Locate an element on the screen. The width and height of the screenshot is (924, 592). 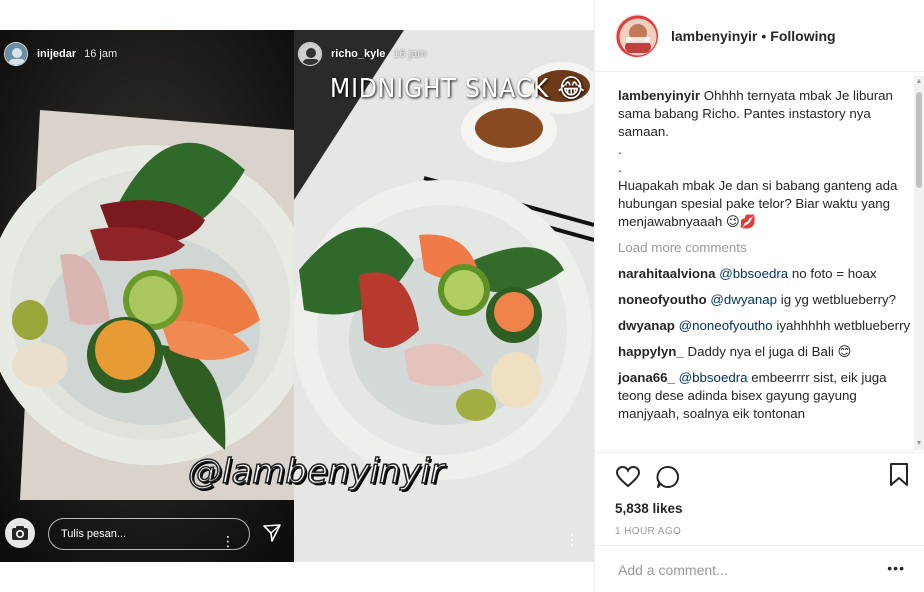
story-caption-text: MIDNIGHT SNACK 😂 is located at coordinates (458, 89).